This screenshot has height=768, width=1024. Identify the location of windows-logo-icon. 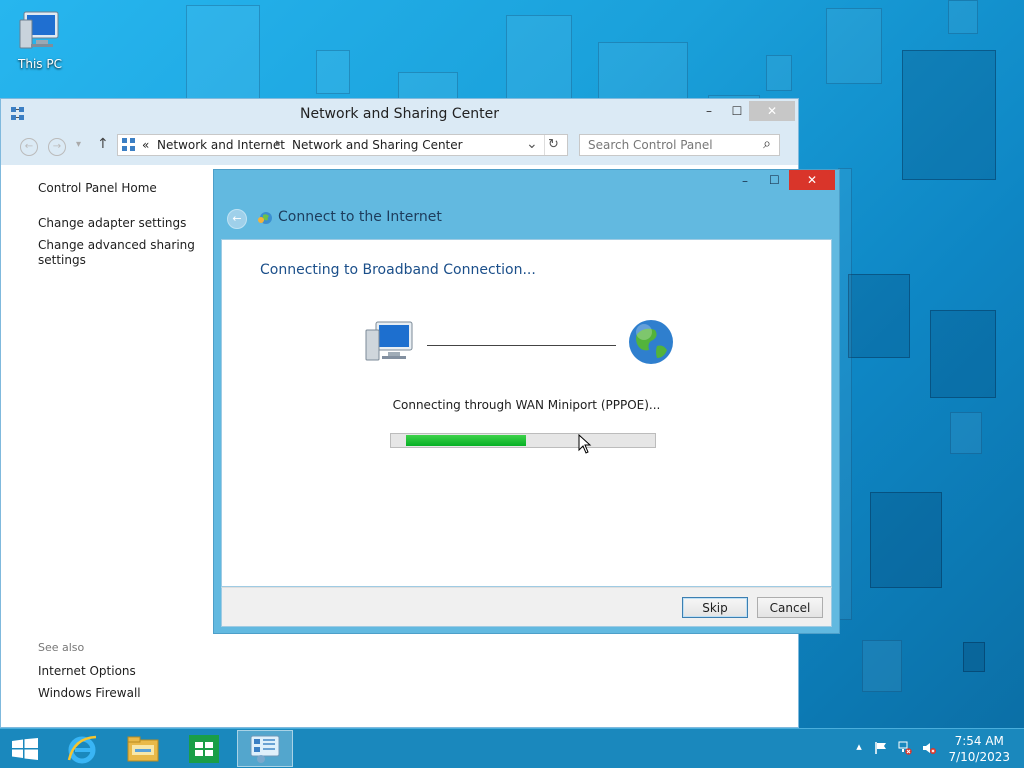
(25, 749).